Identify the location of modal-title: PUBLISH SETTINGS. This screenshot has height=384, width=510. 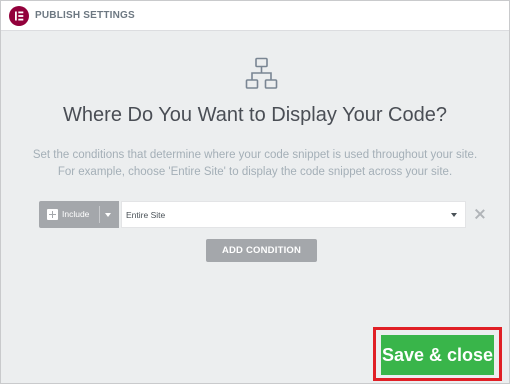
(85, 15).